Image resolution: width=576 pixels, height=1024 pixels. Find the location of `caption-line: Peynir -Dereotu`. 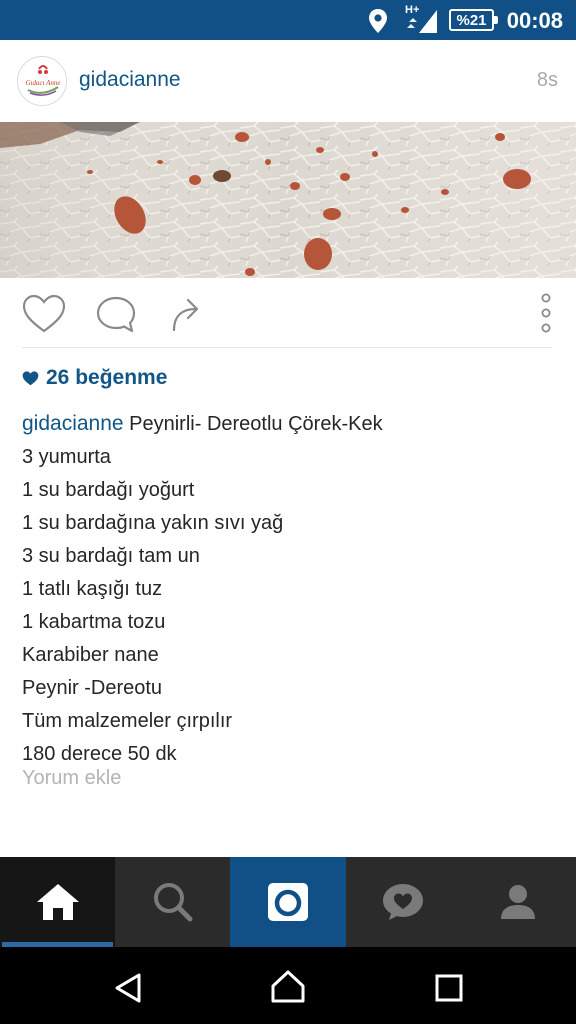

caption-line: Peynir -Dereotu is located at coordinates (92, 688).